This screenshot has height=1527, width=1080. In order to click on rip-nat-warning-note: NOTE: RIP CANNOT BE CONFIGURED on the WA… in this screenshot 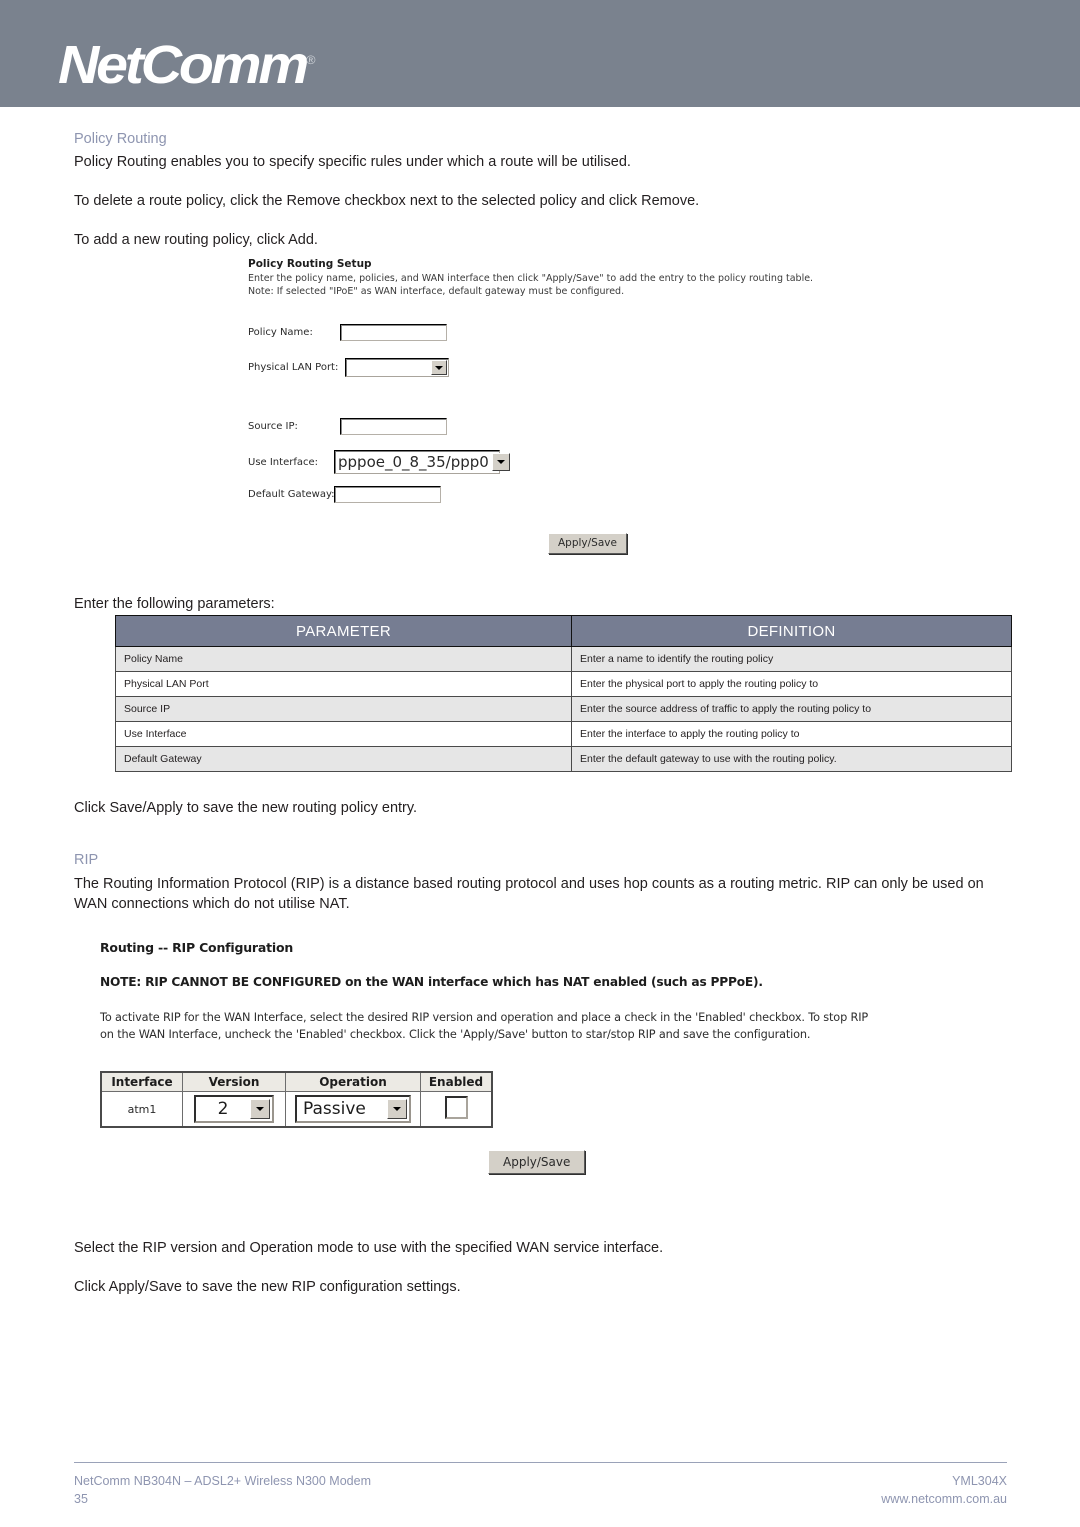, I will do `click(431, 982)`.